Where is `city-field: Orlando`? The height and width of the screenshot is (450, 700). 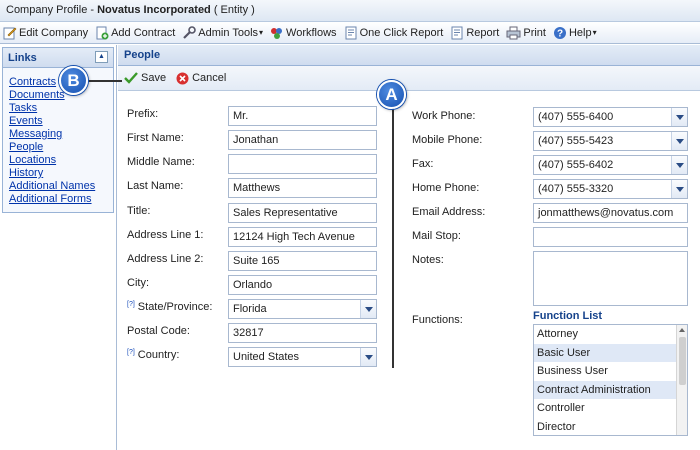 city-field: Orlando is located at coordinates (302, 285).